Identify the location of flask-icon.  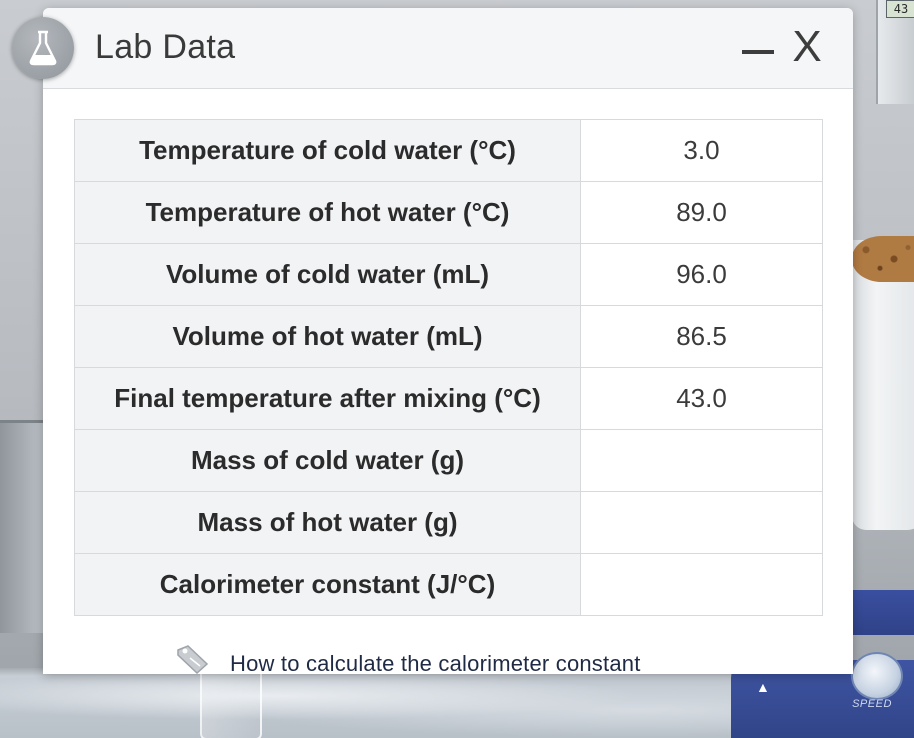
(43, 48).